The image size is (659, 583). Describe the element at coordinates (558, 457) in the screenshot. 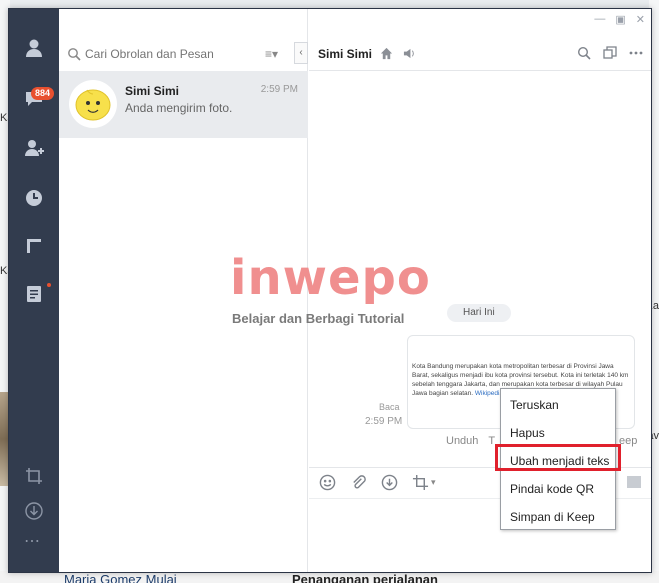

I see `highlight-box` at that location.